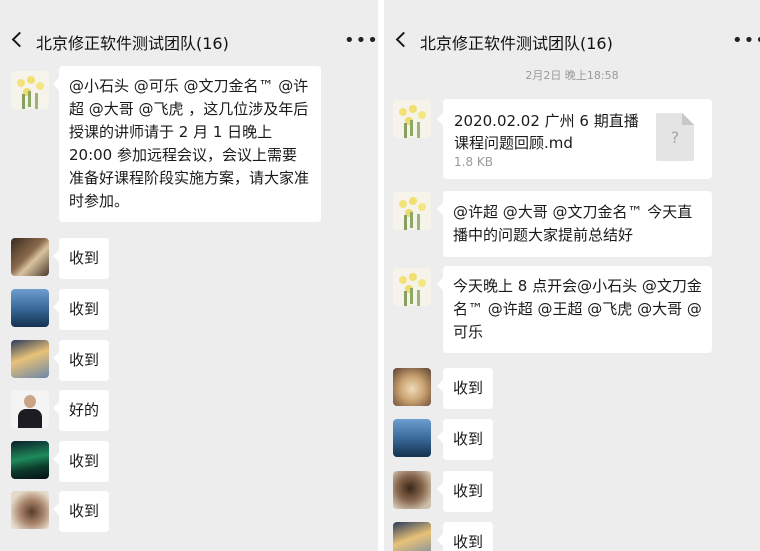  I want to click on file-name: 2020.02.02 广州 6 期直播课程问题回顾.md, so click(546, 132).